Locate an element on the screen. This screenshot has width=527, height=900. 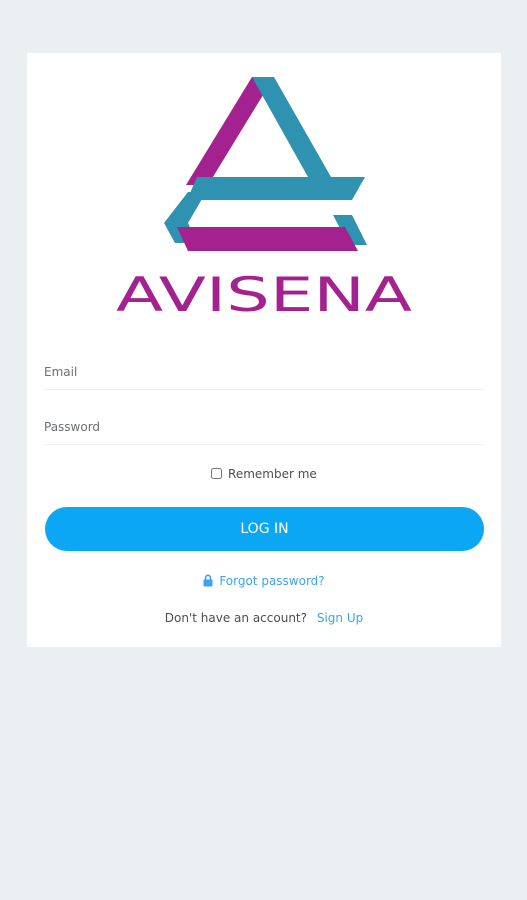
email-field-wrap is located at coordinates (264, 372).